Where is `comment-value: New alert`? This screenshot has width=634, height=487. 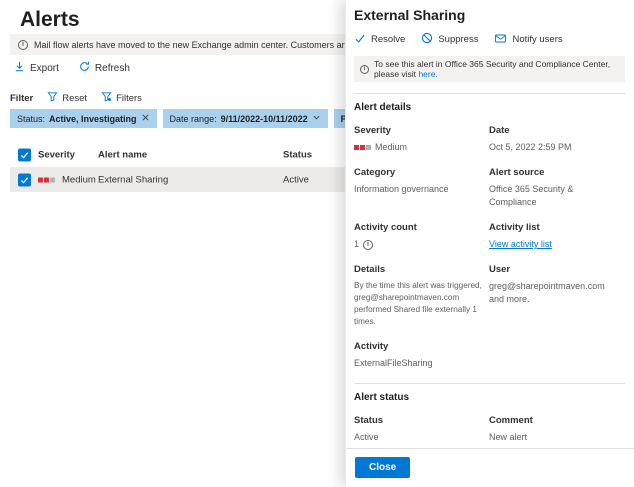 comment-value: New alert is located at coordinates (508, 436).